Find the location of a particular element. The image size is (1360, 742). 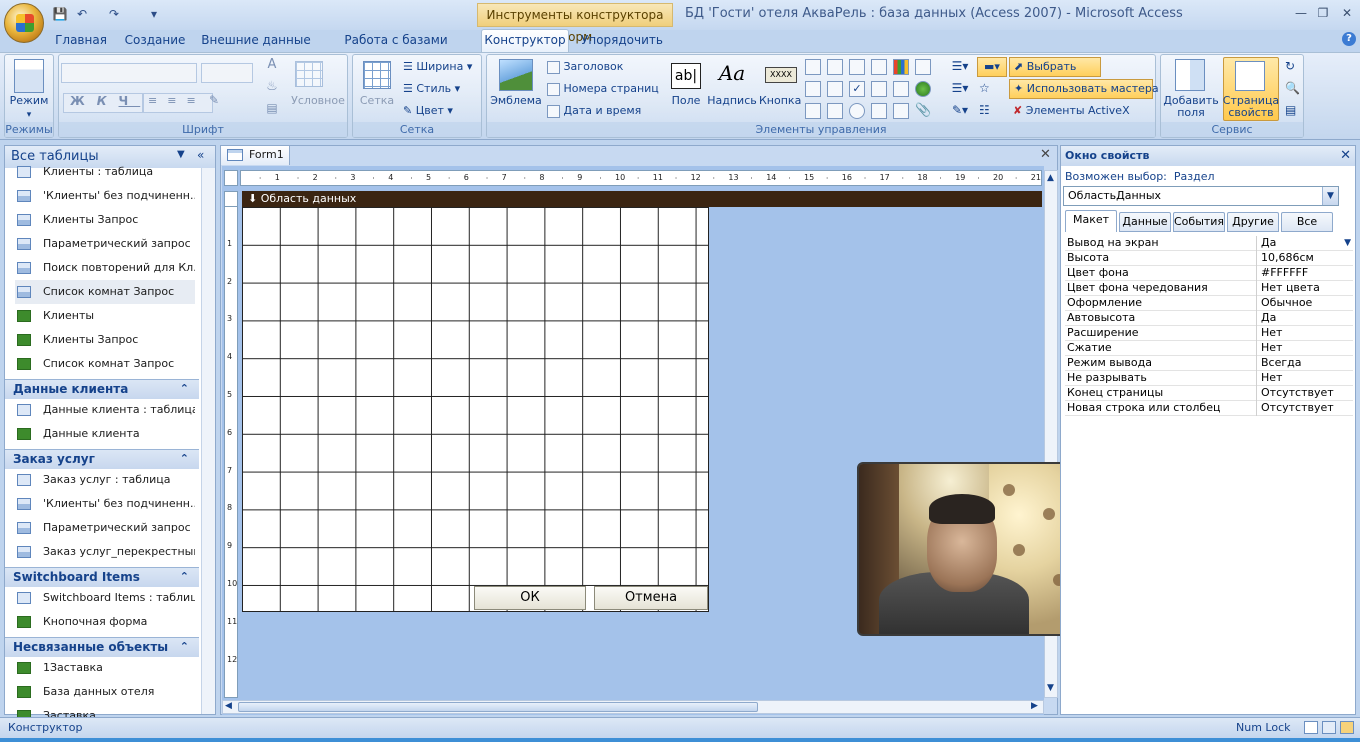

font-color-icon: A is located at coordinates (272, 68).